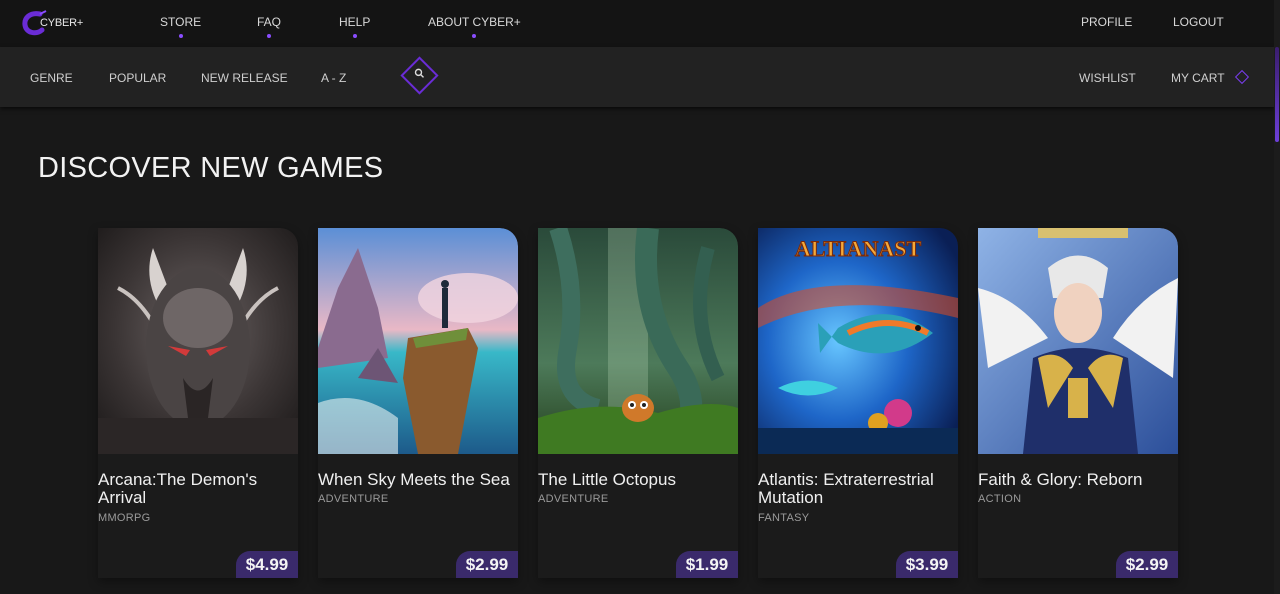  I want to click on atlantis-fish-art: ALTIANAST, so click(858, 341).